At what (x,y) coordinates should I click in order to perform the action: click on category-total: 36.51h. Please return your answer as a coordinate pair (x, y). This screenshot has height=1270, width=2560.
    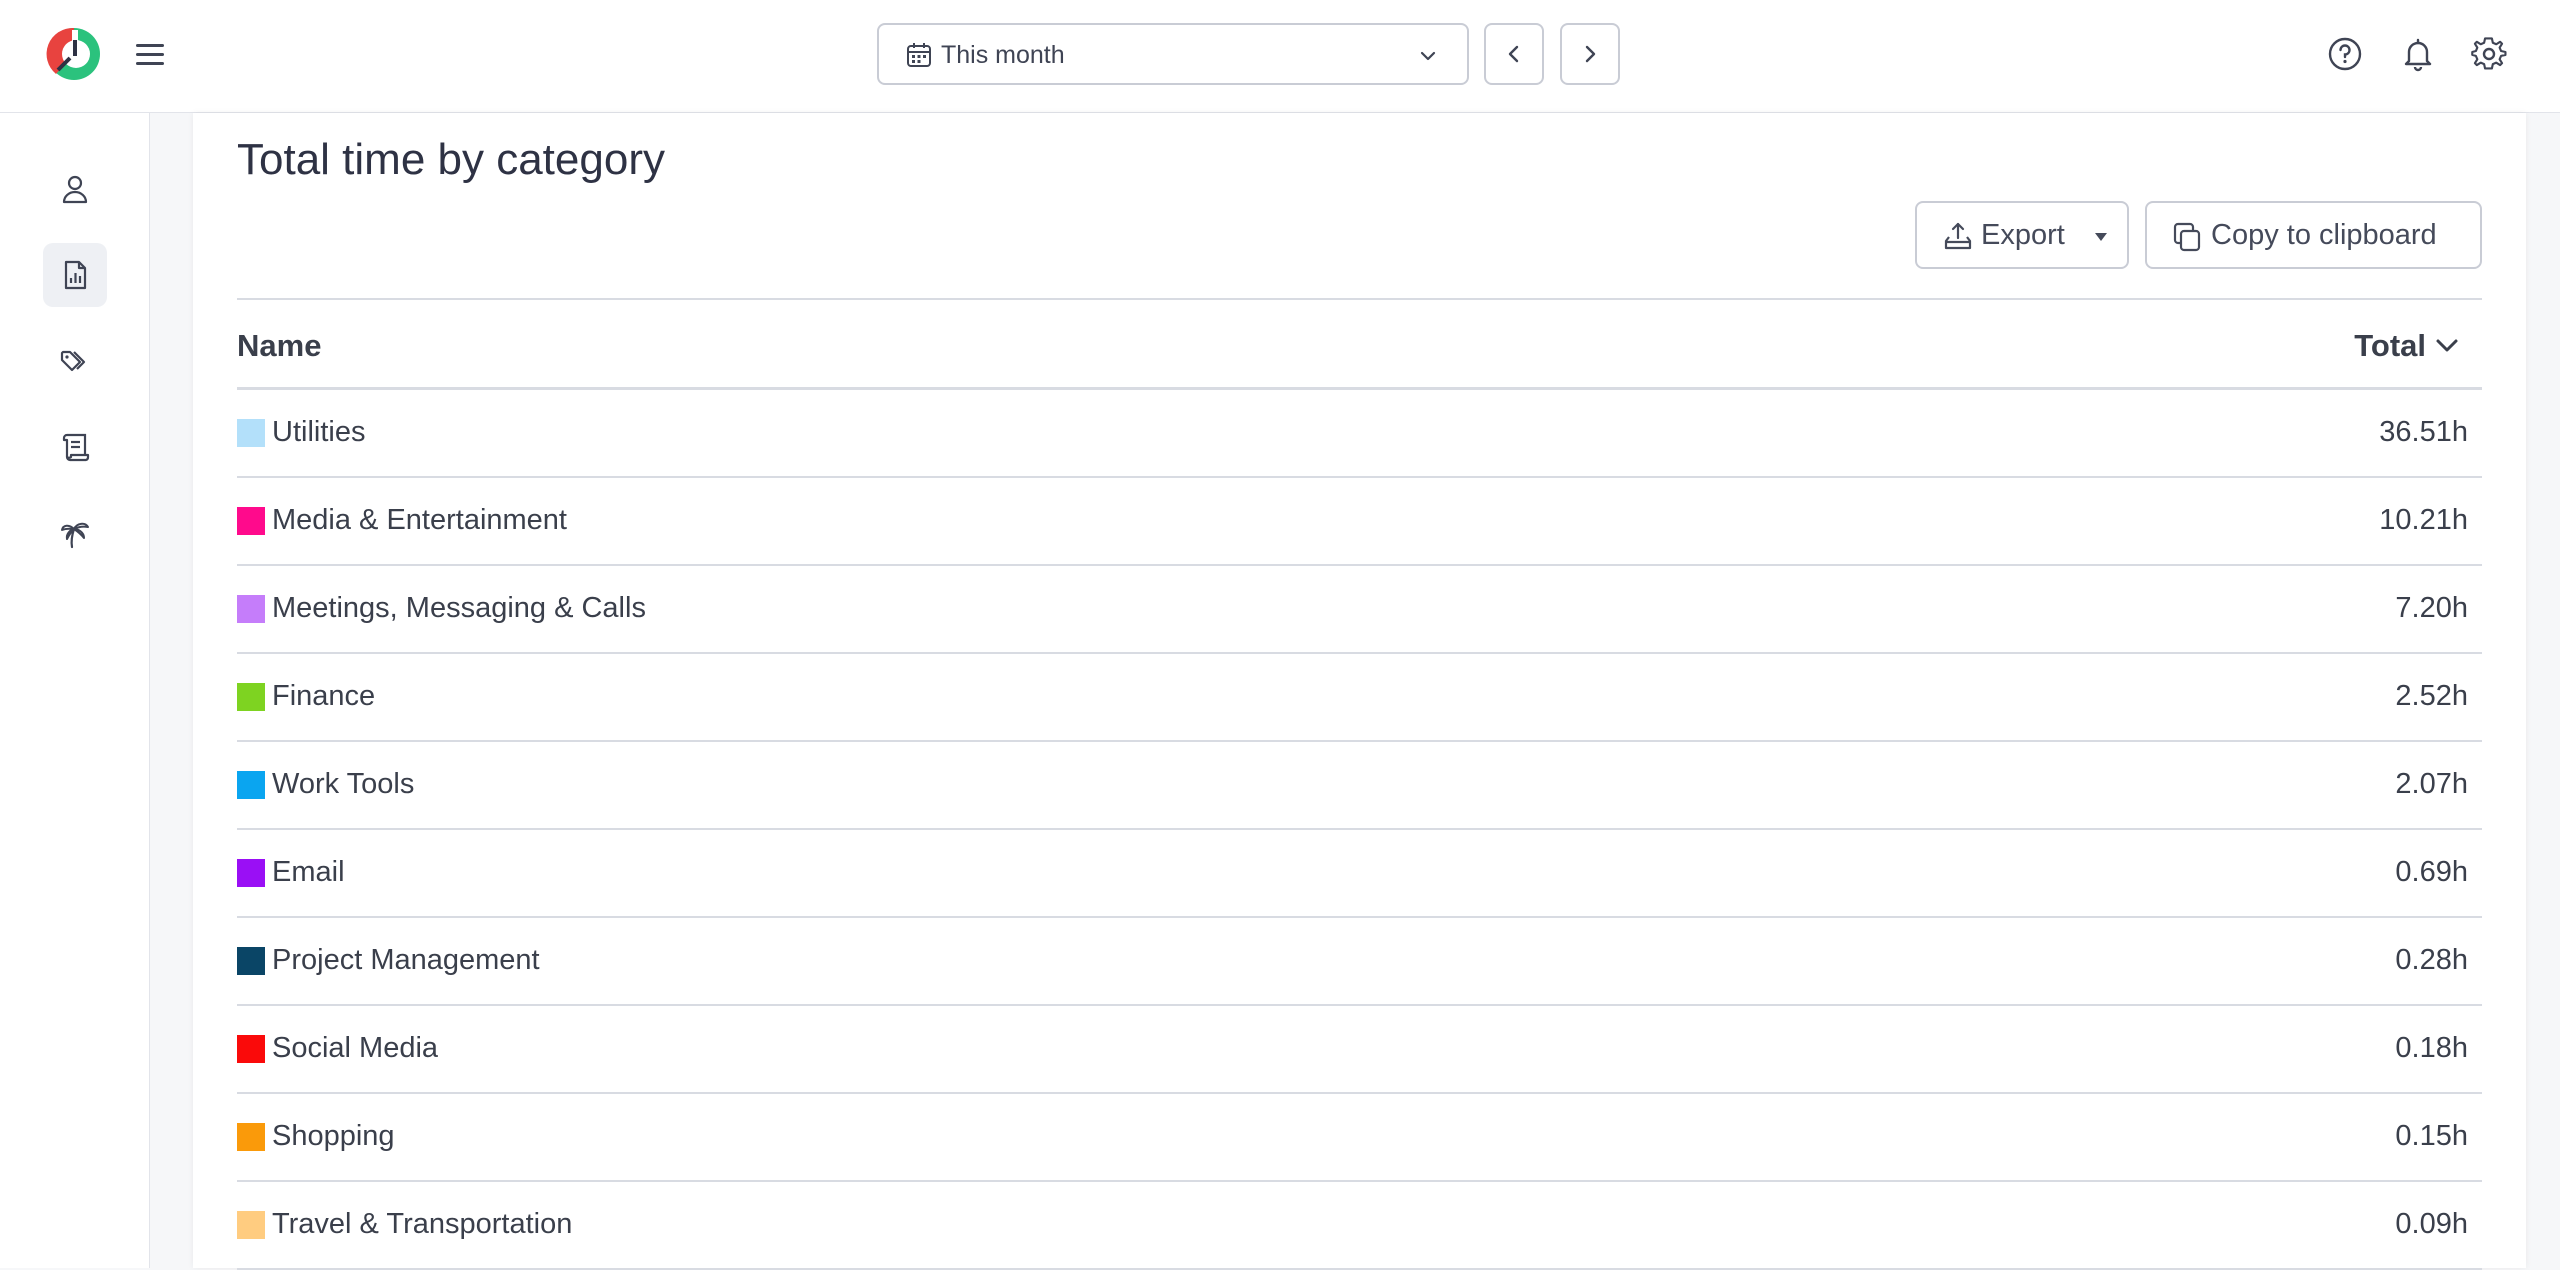
    Looking at the image, I should click on (2423, 432).